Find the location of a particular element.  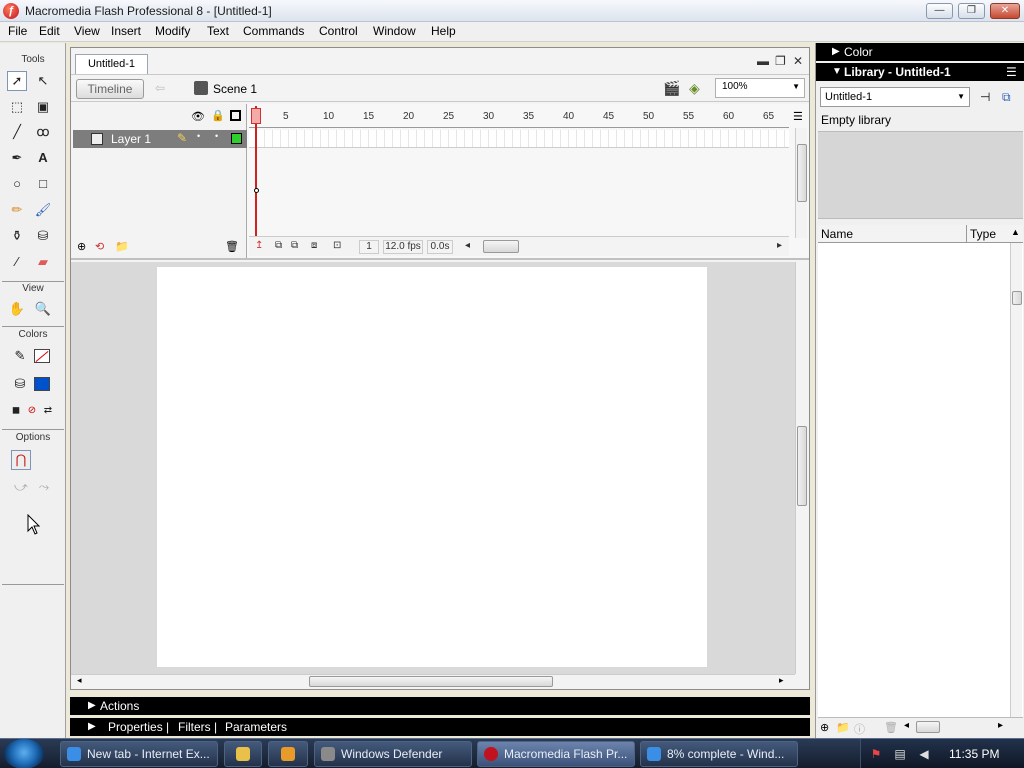

timeline-menu-icon: ☰ is located at coordinates (798, 116).